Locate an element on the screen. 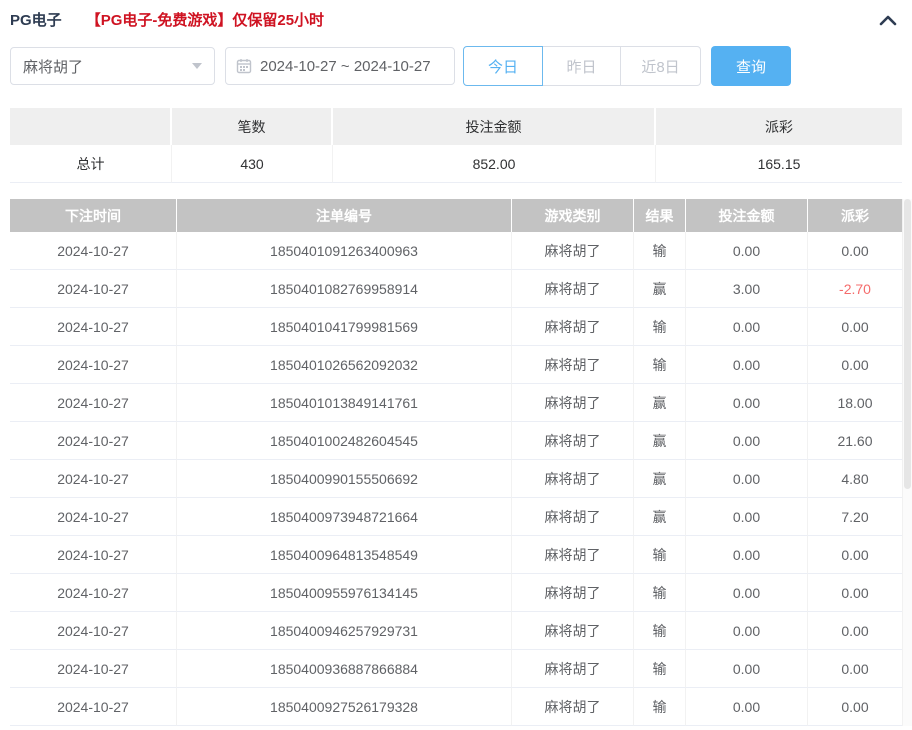  cell-payout: -2.70 is located at coordinates (855, 289).